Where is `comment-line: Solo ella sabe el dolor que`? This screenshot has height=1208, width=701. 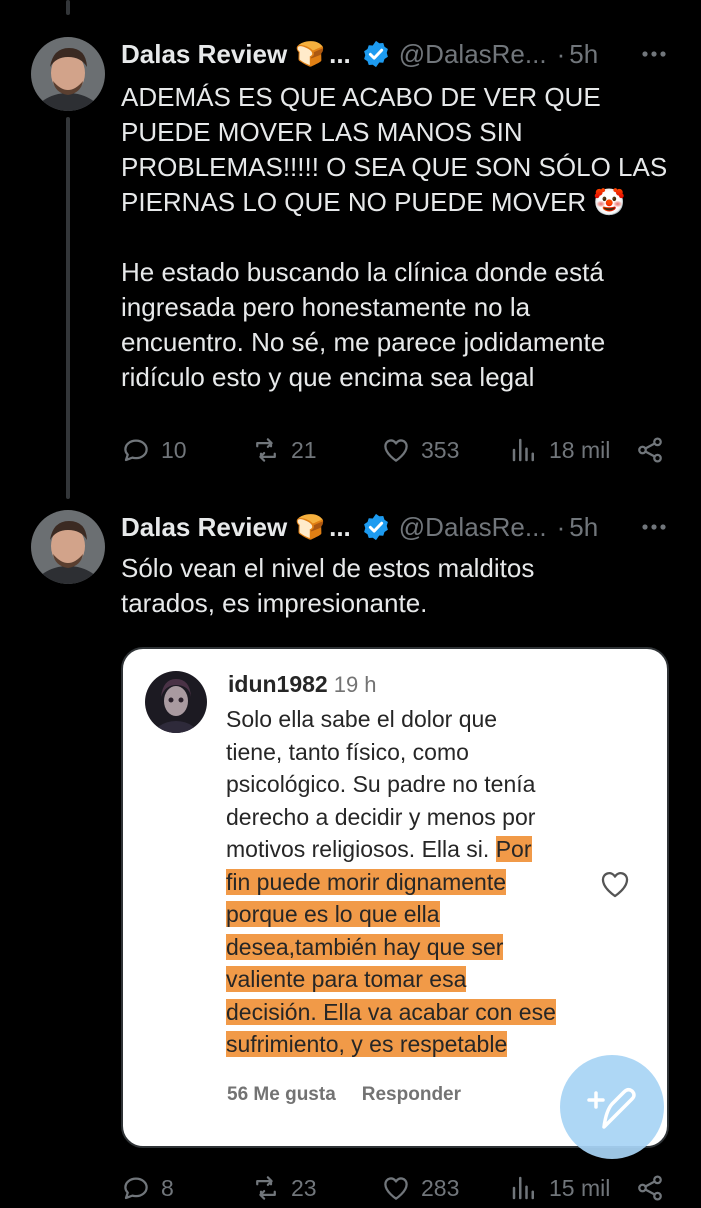 comment-line: Solo ella sabe el dolor que is located at coordinates (362, 719).